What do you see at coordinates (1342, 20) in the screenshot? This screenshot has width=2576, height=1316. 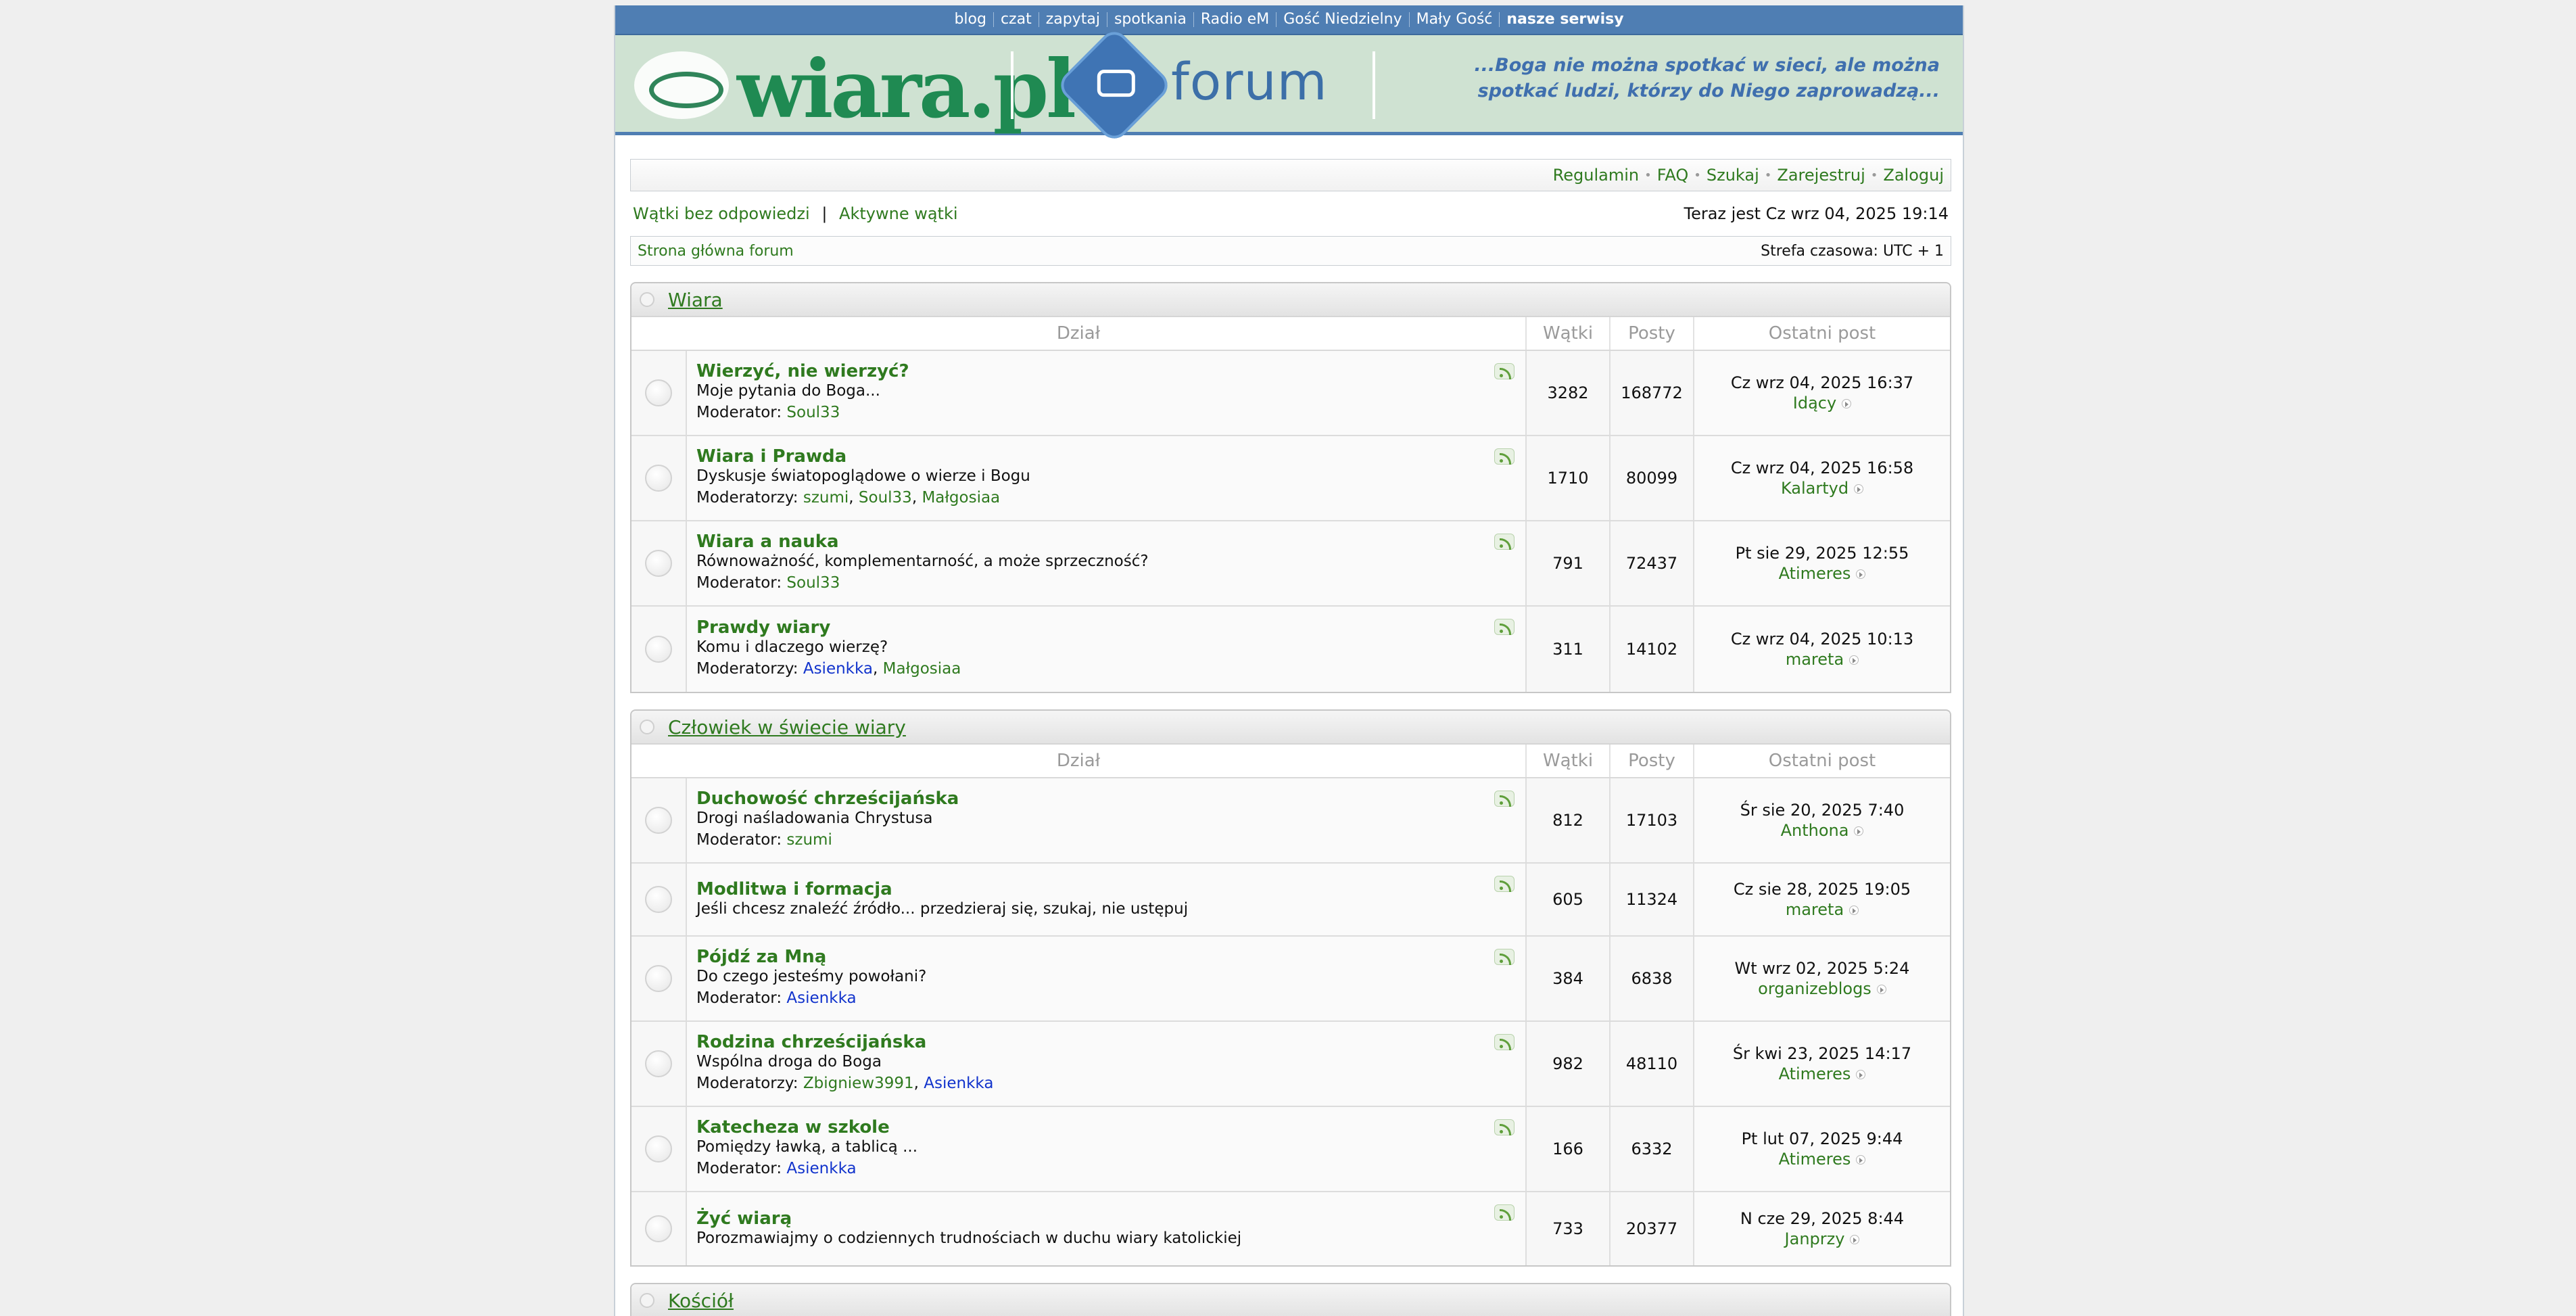 I see `topnav-link-gość-niedzielny: Gość Niedzielny` at bounding box center [1342, 20].